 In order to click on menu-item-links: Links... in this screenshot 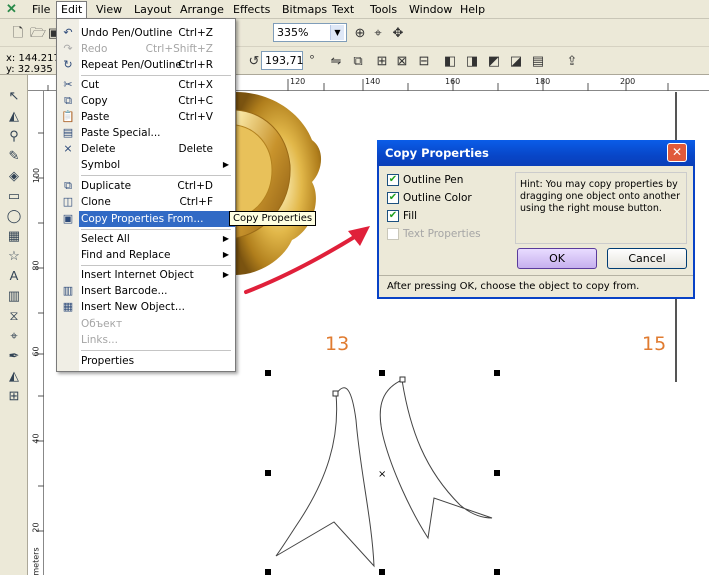, I will do `click(146, 340)`.